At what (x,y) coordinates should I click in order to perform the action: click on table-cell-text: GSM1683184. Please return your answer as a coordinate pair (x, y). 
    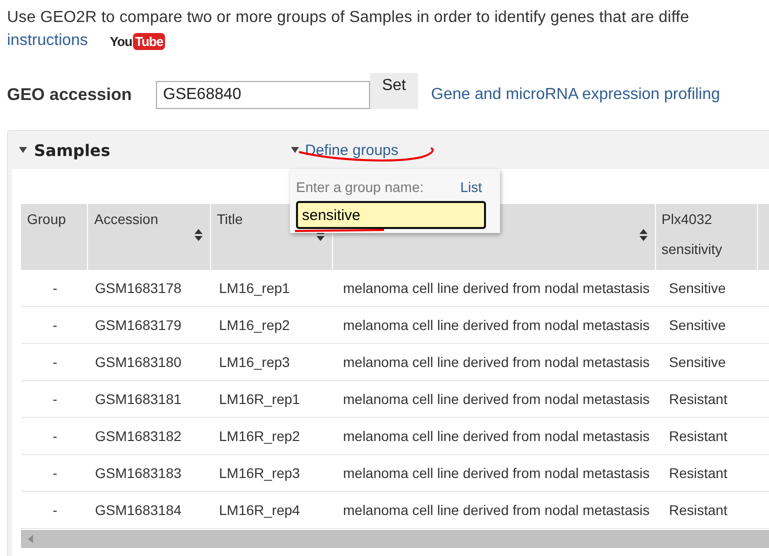
    Looking at the image, I should click on (138, 510).